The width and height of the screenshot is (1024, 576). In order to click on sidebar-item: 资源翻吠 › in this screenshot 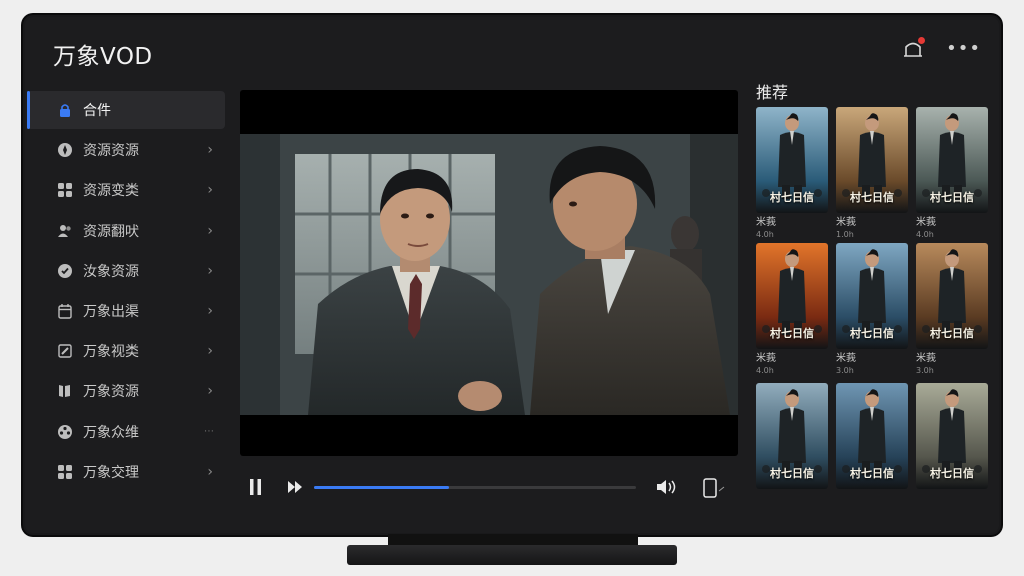, I will do `click(126, 231)`.